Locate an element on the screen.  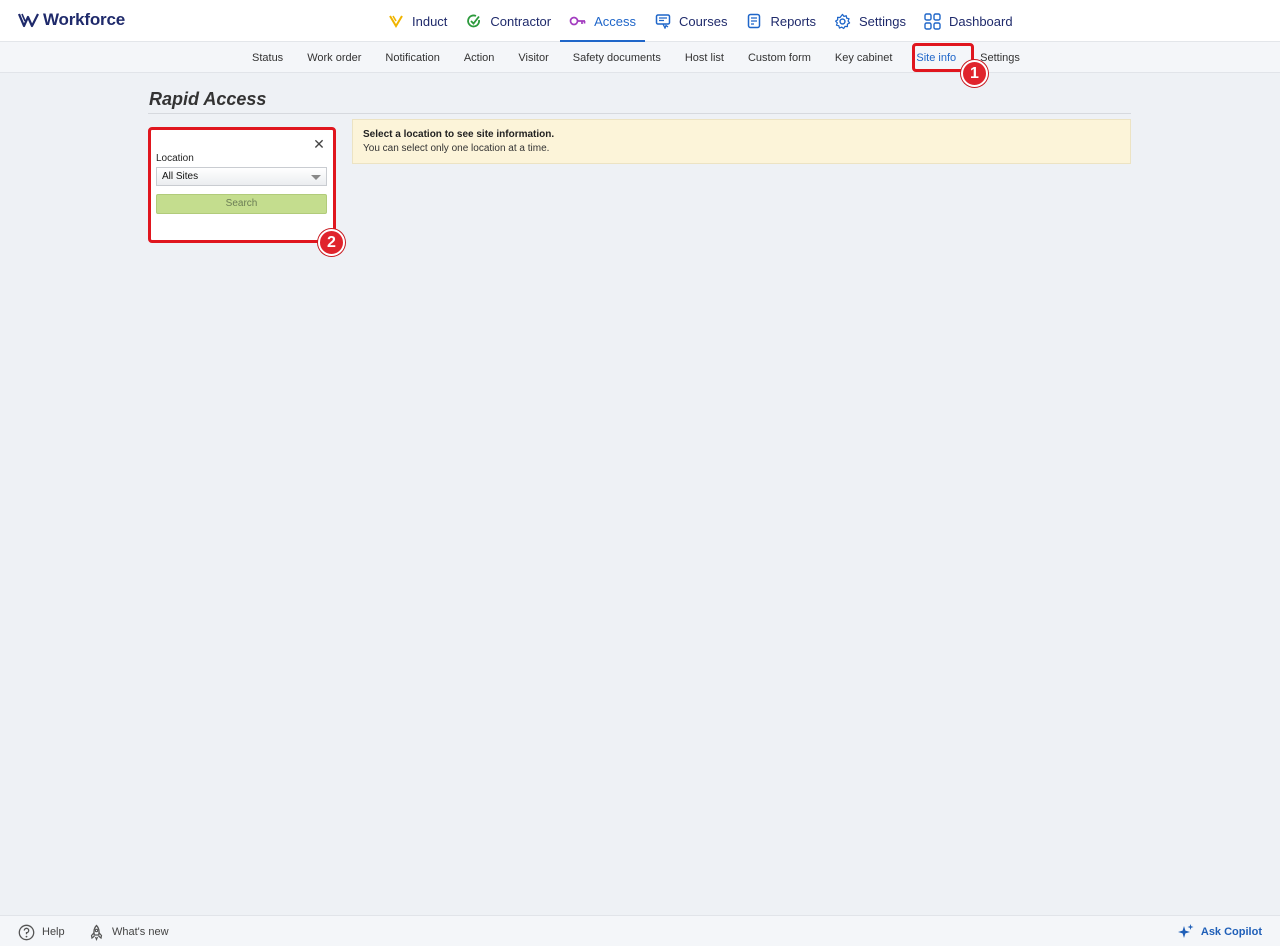
help-icon is located at coordinates (26, 932).